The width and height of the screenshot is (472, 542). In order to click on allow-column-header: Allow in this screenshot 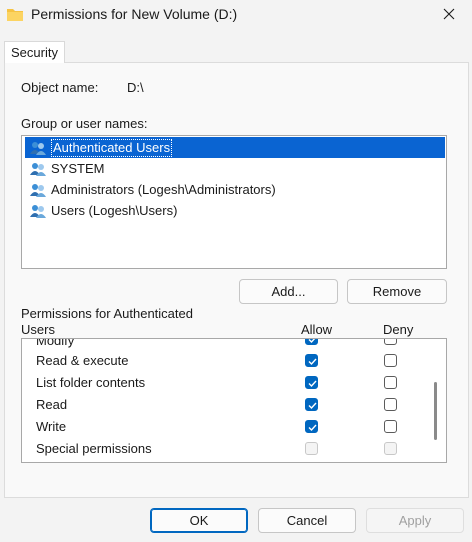, I will do `click(317, 329)`.